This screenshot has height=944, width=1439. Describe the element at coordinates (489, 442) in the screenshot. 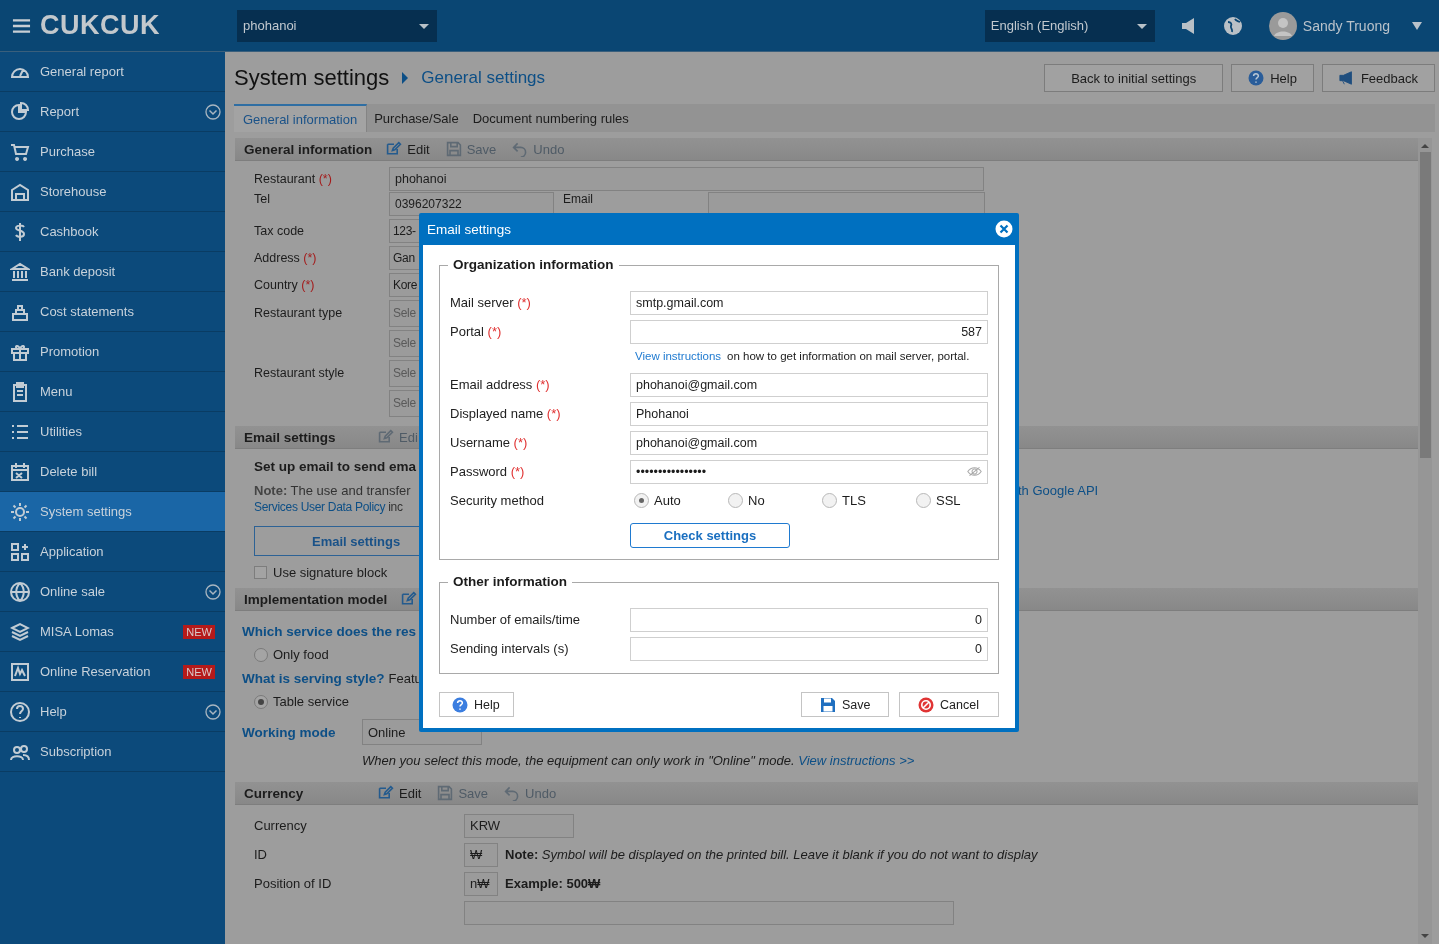

I see `field-label: Username (*)` at that location.